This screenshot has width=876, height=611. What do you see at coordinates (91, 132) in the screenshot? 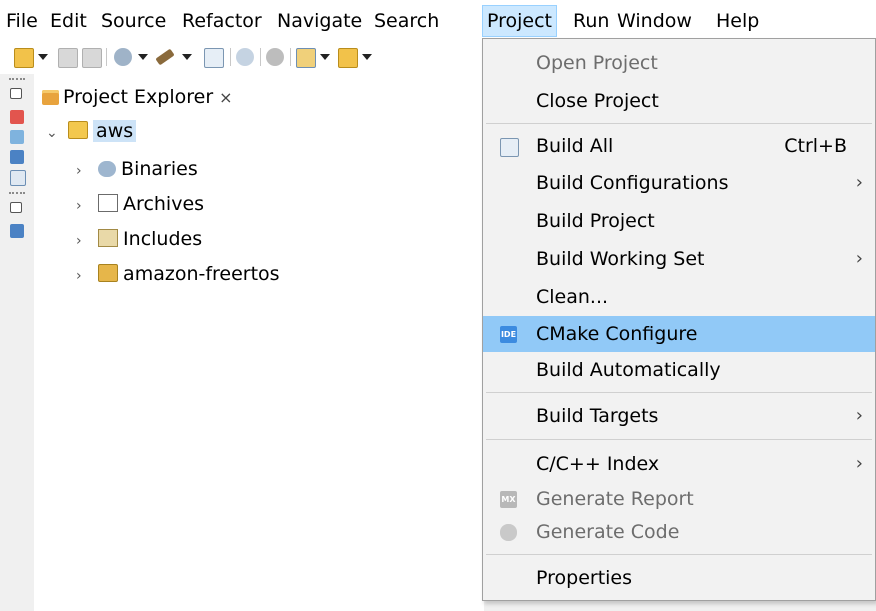
I see `tree-item-aws: ⌄ aws` at bounding box center [91, 132].